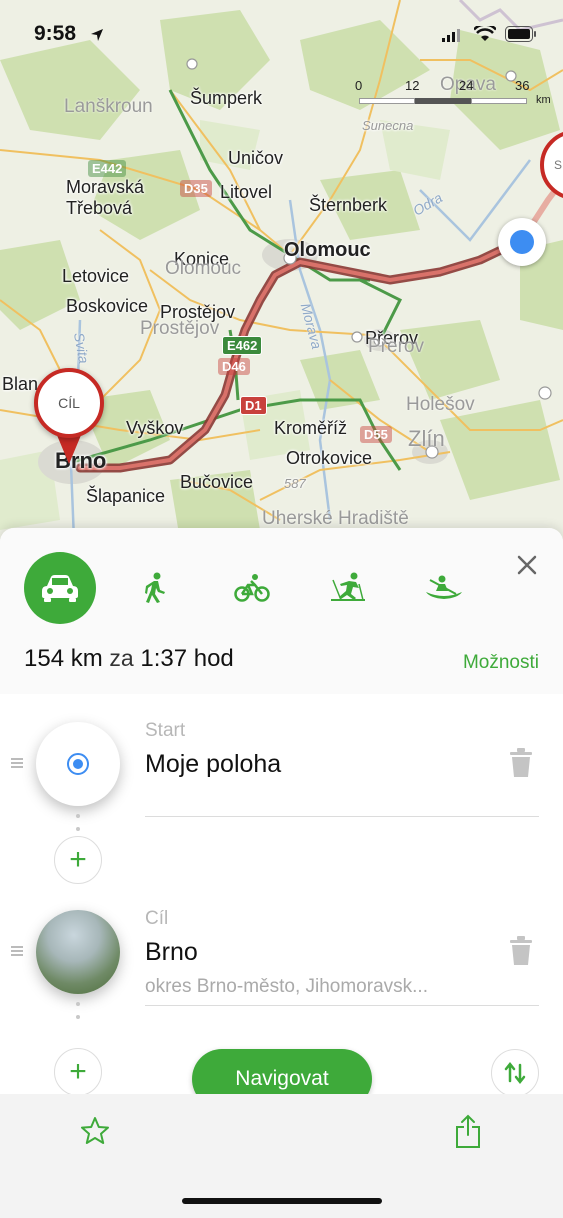  Describe the element at coordinates (69, 403) in the screenshot. I see `destination-pin-label: CÍL` at that location.